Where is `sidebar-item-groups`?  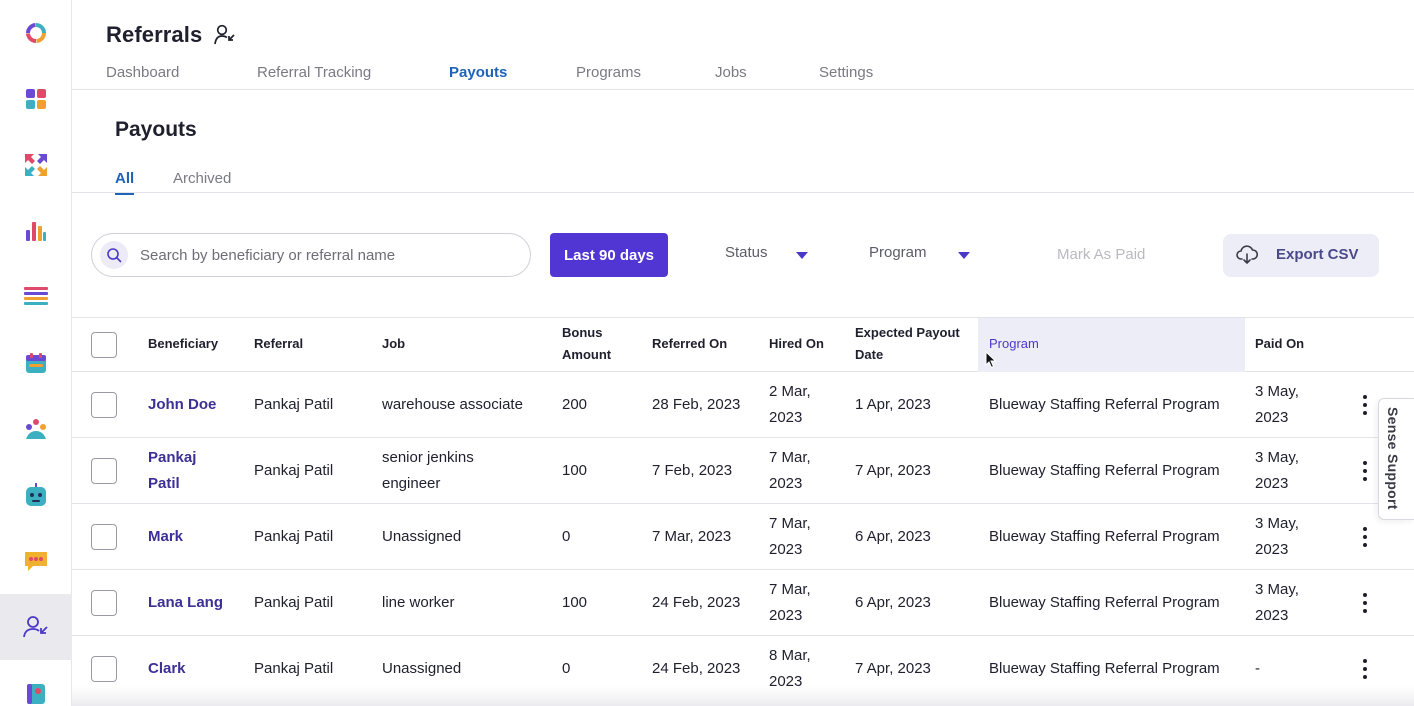
sidebar-item-groups is located at coordinates (36, 429).